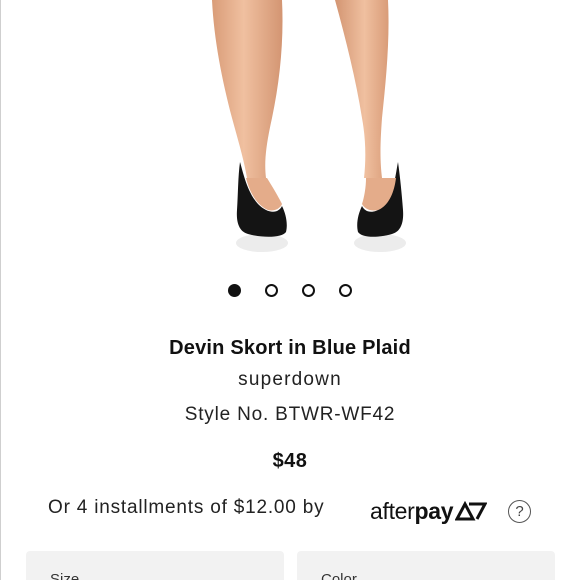 The image size is (580, 580). I want to click on afterpay-logo-pay: pay, so click(434, 510).